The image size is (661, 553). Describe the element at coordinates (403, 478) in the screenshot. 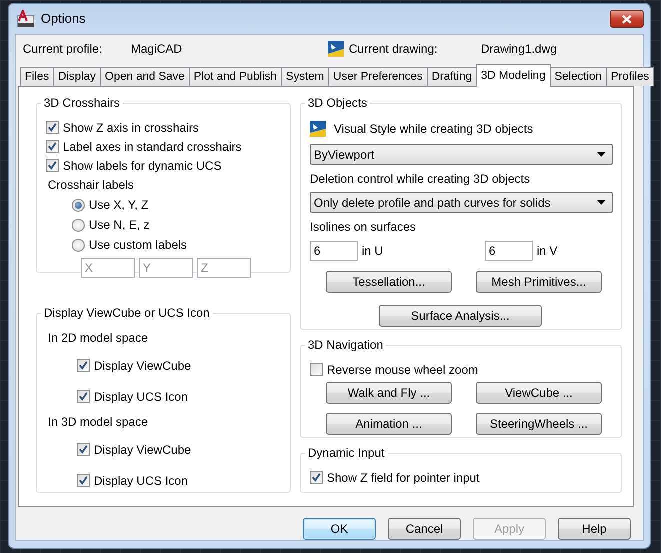

I see `checkbox-label: Show Z field for pointer input` at that location.